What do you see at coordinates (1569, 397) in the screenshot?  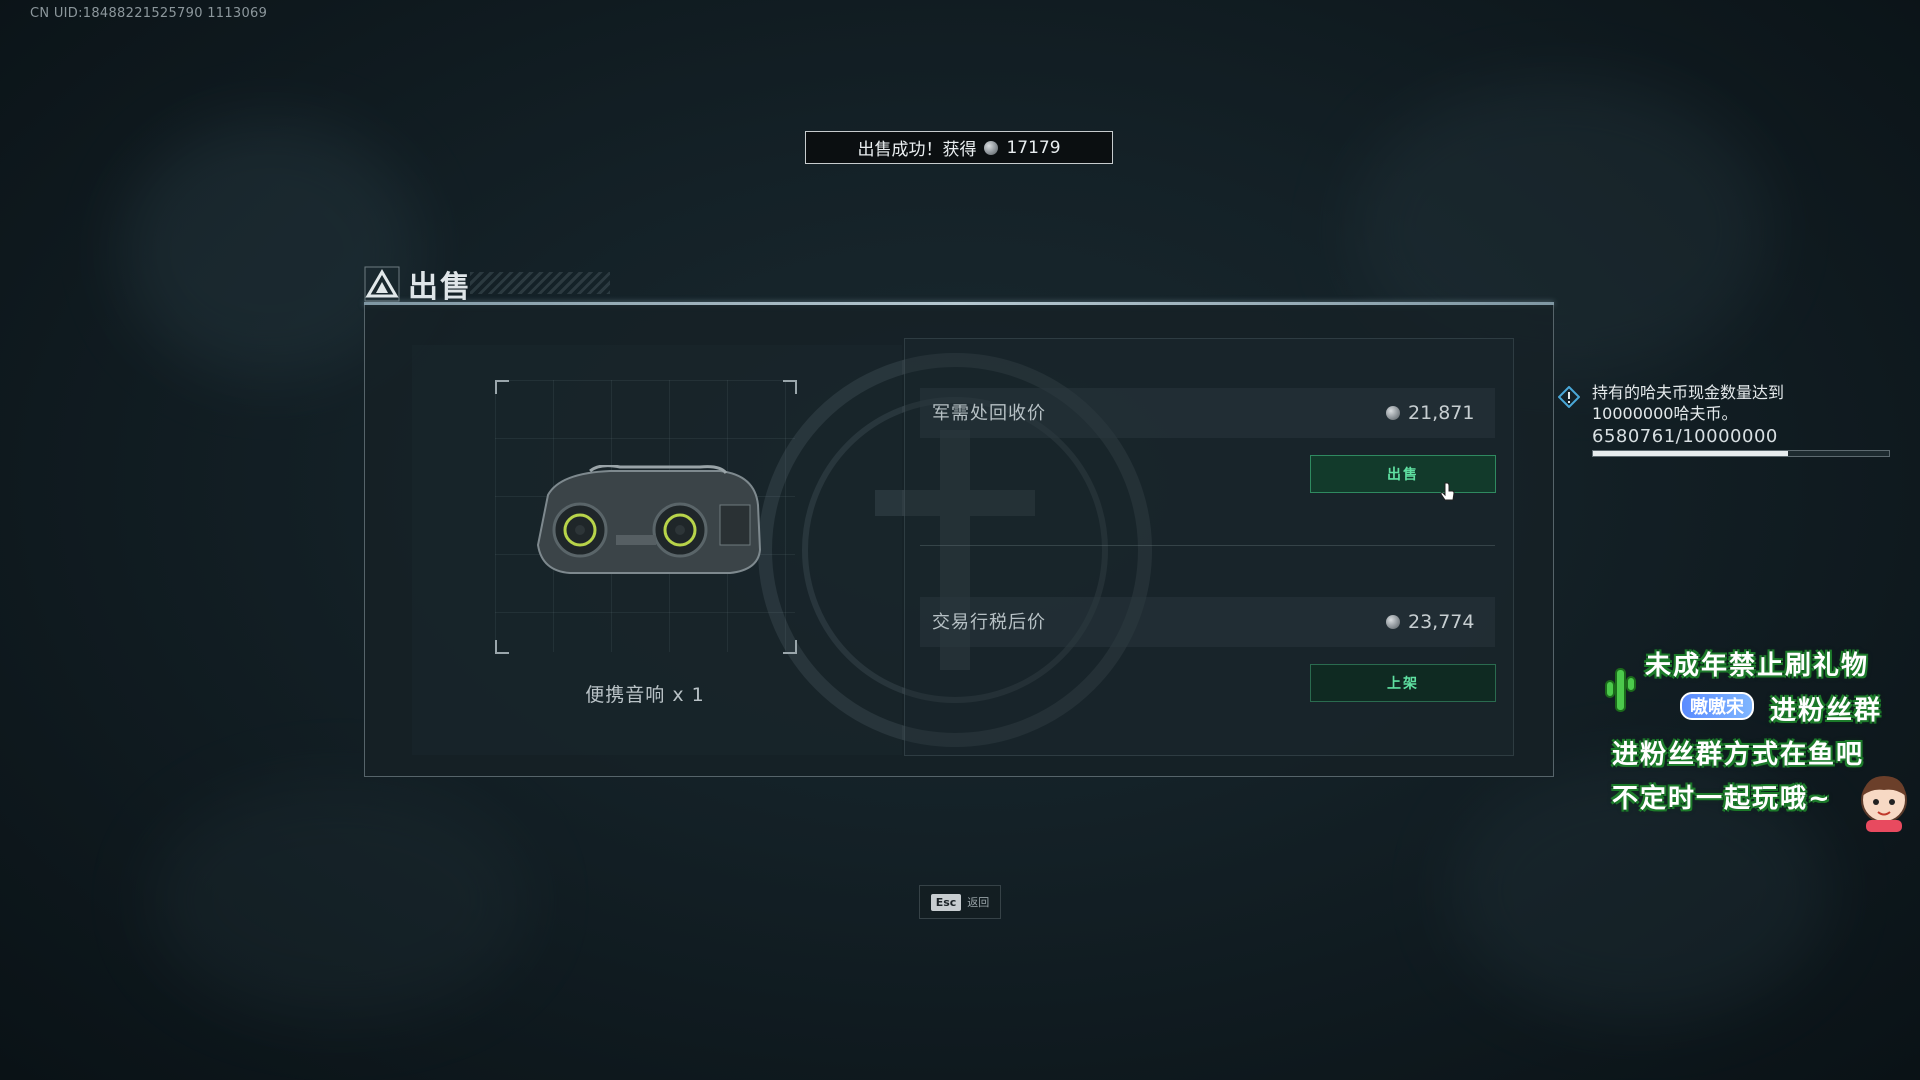 I see `quest-alert-icon` at bounding box center [1569, 397].